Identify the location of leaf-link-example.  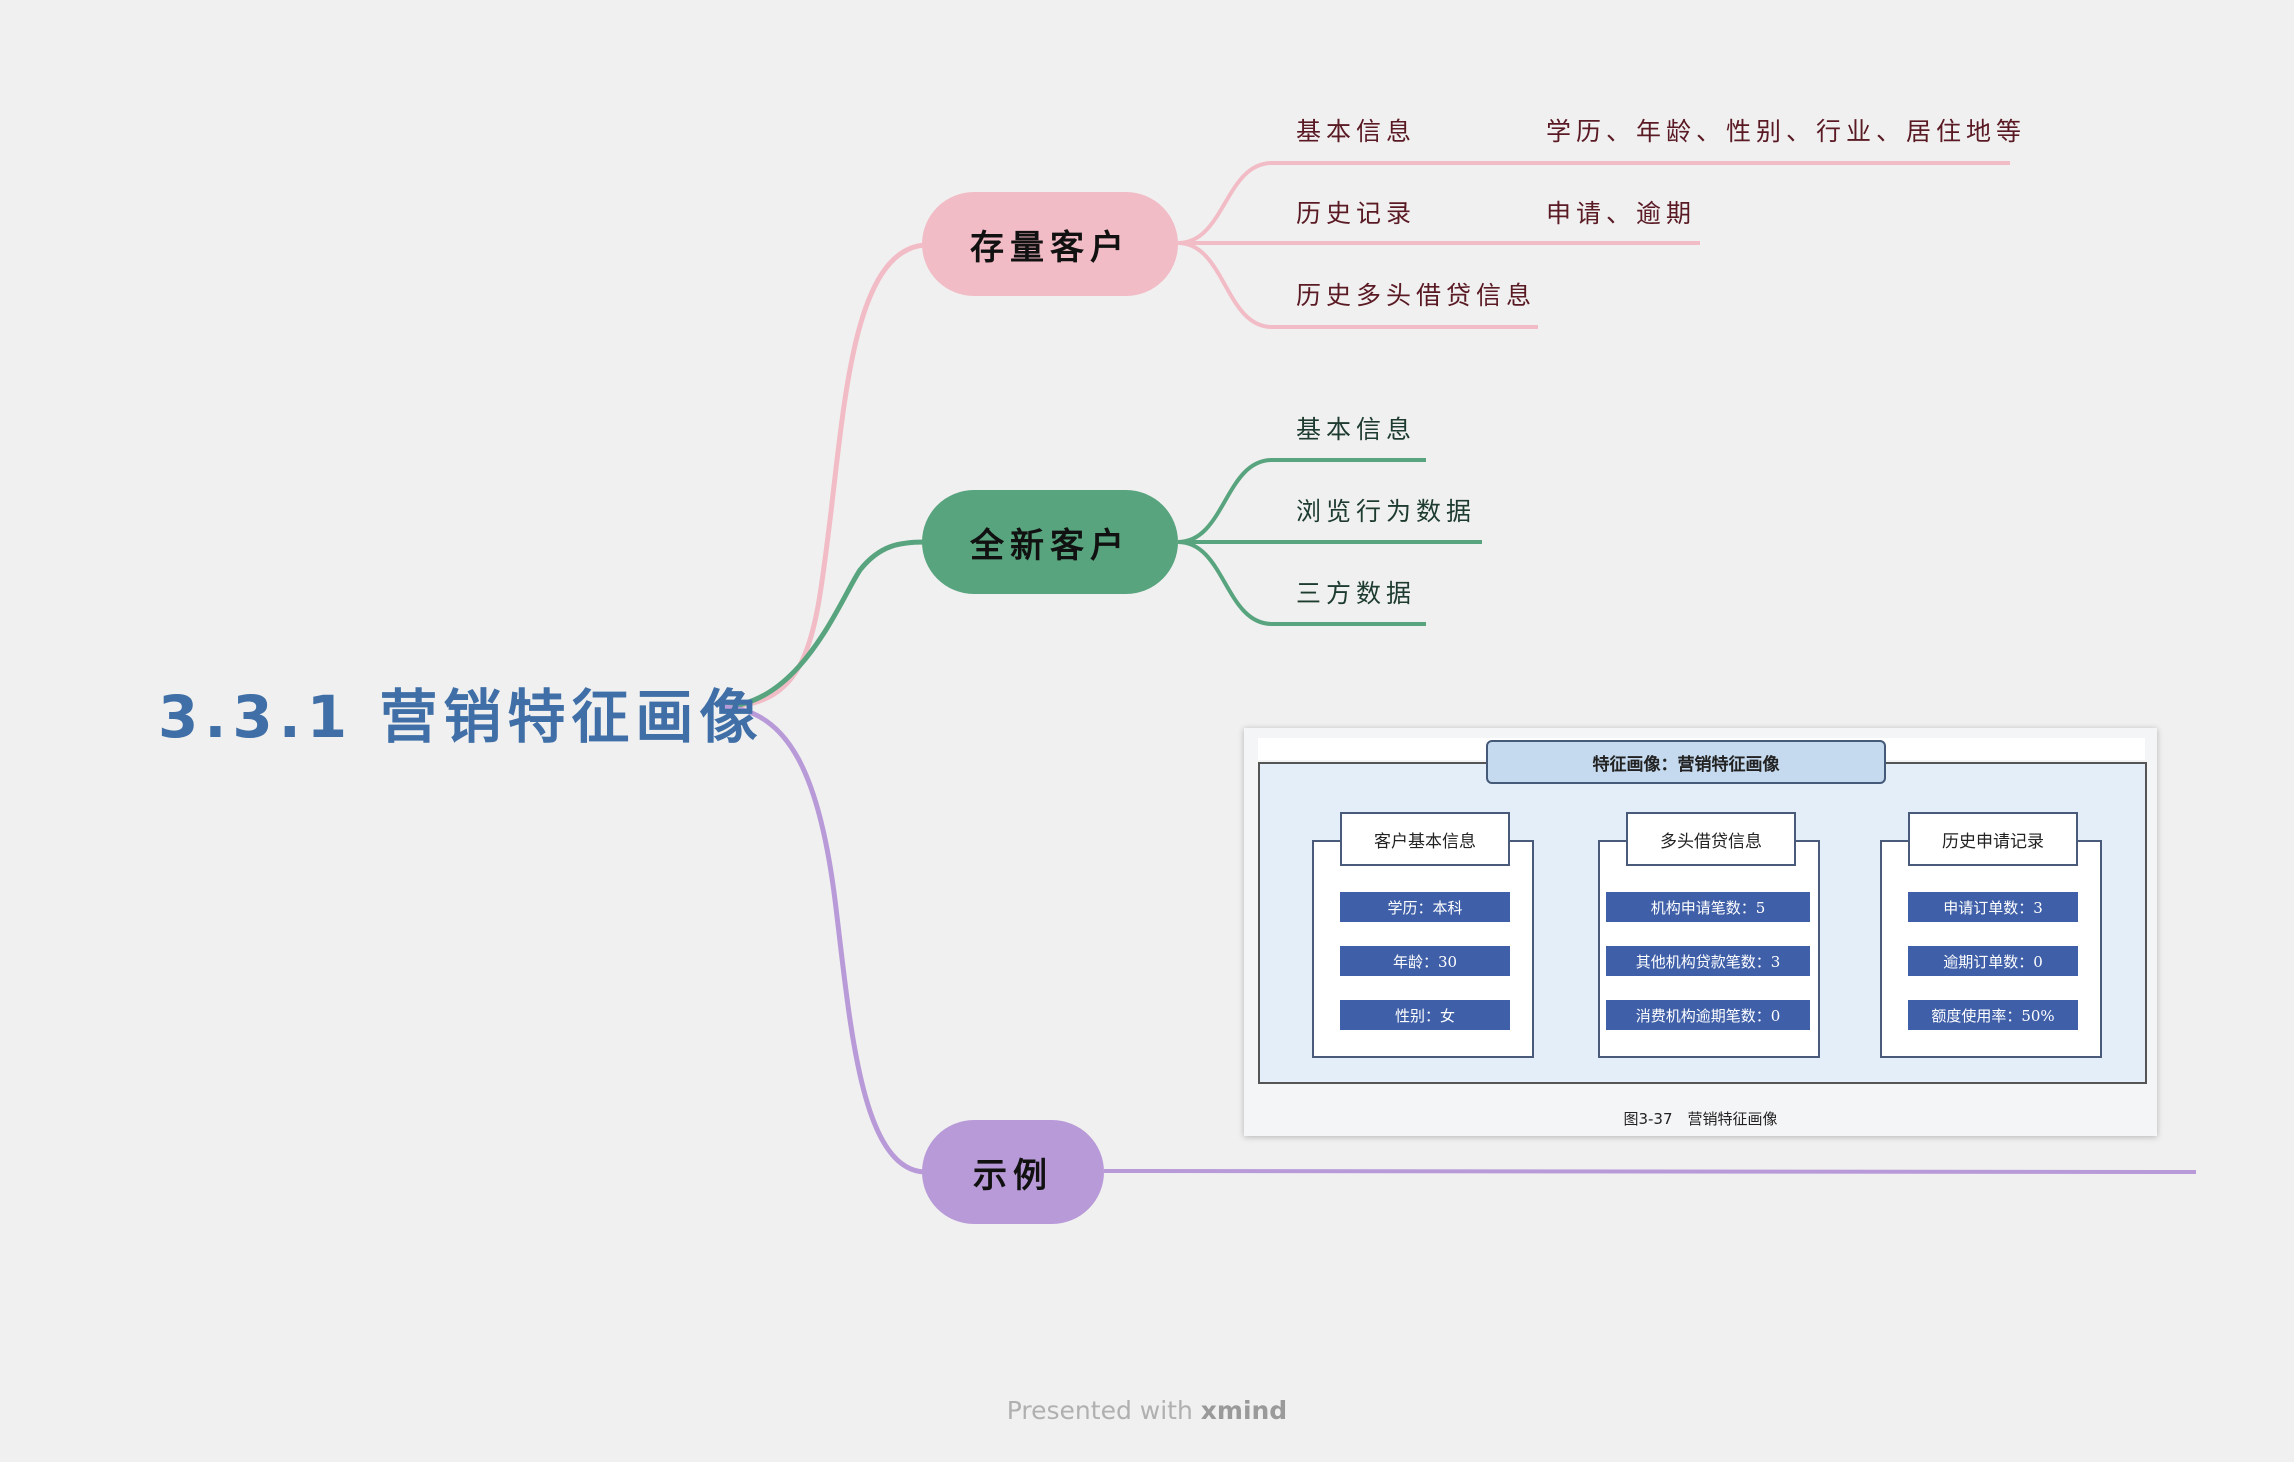
(1650, 1171).